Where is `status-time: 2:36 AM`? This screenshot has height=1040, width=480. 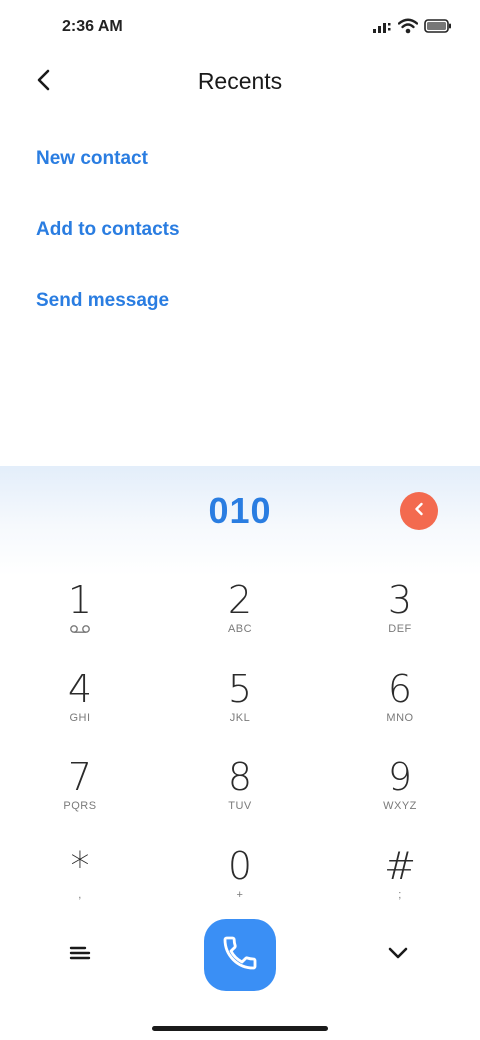 status-time: 2:36 AM is located at coordinates (92, 26).